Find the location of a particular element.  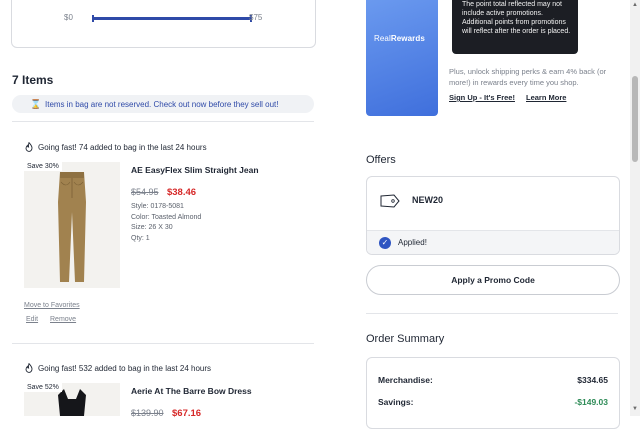

product-name: AE EasyFlex Slim Straight Jean is located at coordinates (195, 170).